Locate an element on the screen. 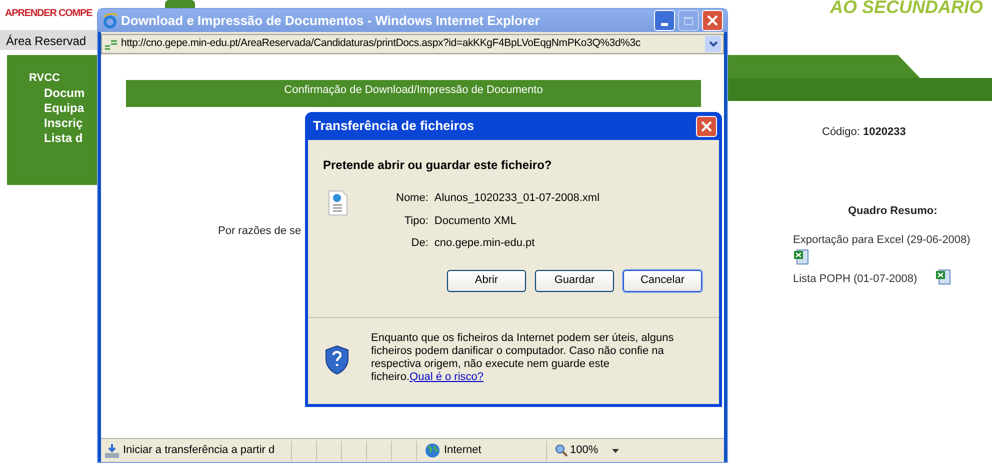  summary-title: Quadro Resumo: is located at coordinates (893, 211).